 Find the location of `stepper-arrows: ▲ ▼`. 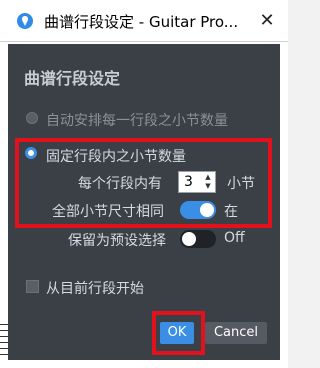

stepper-arrows: ▲ ▼ is located at coordinates (208, 182).